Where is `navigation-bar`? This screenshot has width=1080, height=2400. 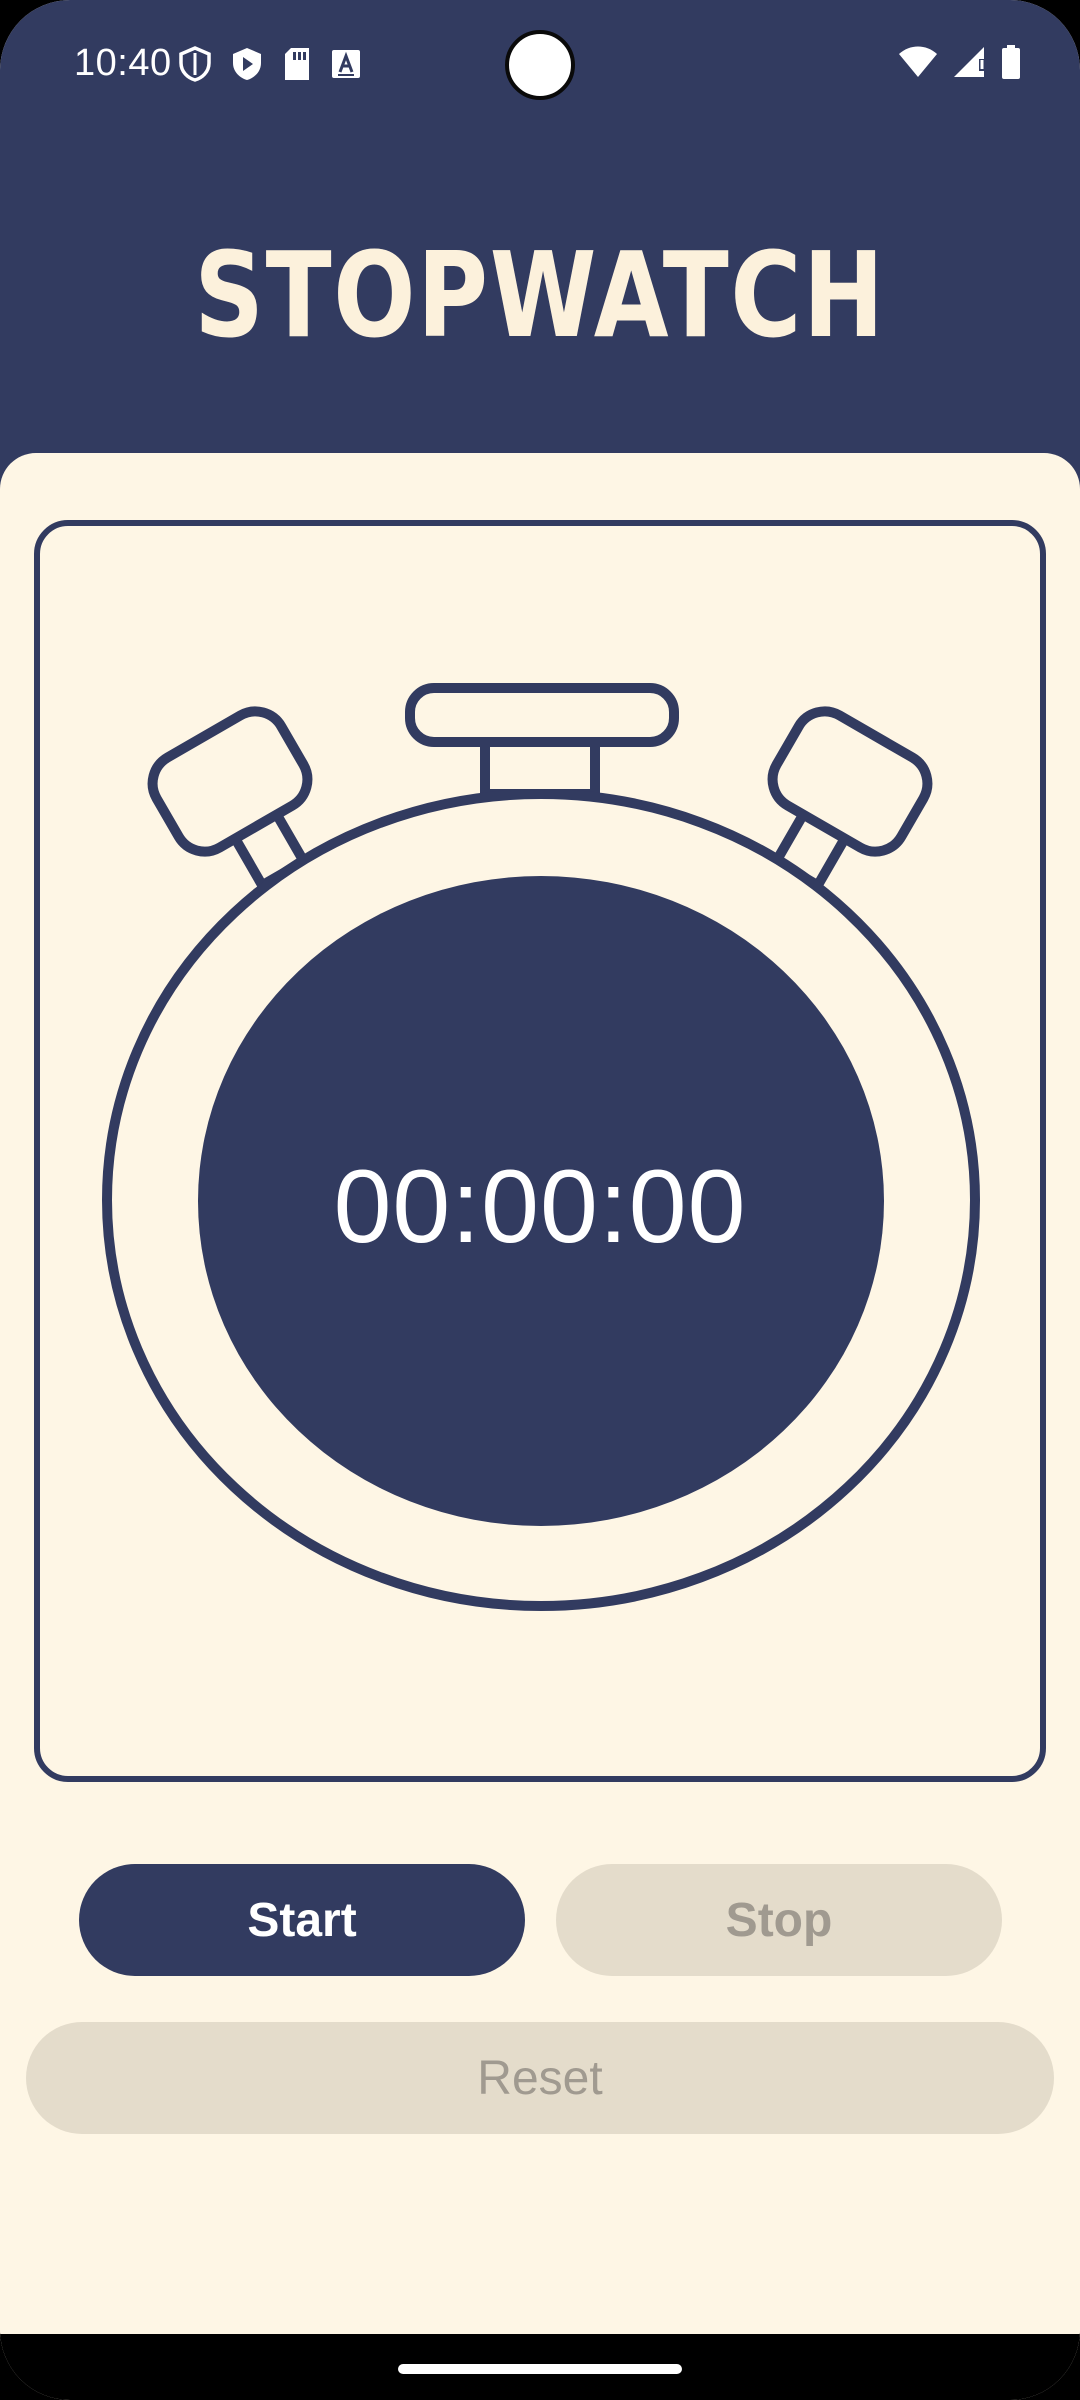
navigation-bar is located at coordinates (540, 2367).